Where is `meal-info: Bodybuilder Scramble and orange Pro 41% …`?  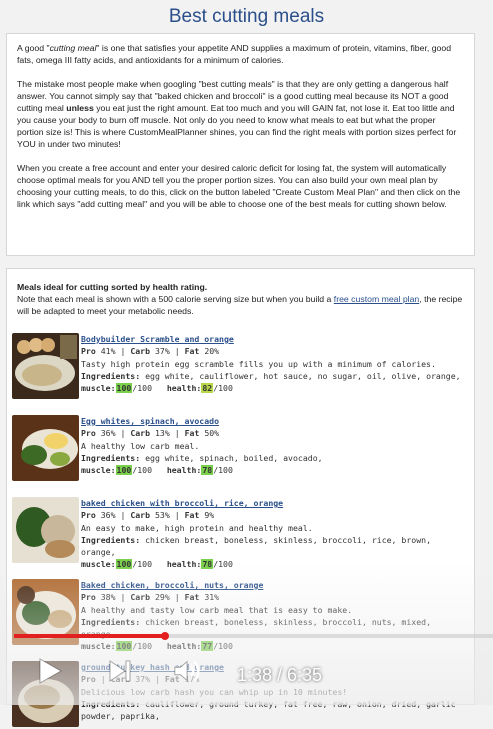
meal-info: Bodybuilder Scramble and orange Pro 41% … is located at coordinates (271, 363).